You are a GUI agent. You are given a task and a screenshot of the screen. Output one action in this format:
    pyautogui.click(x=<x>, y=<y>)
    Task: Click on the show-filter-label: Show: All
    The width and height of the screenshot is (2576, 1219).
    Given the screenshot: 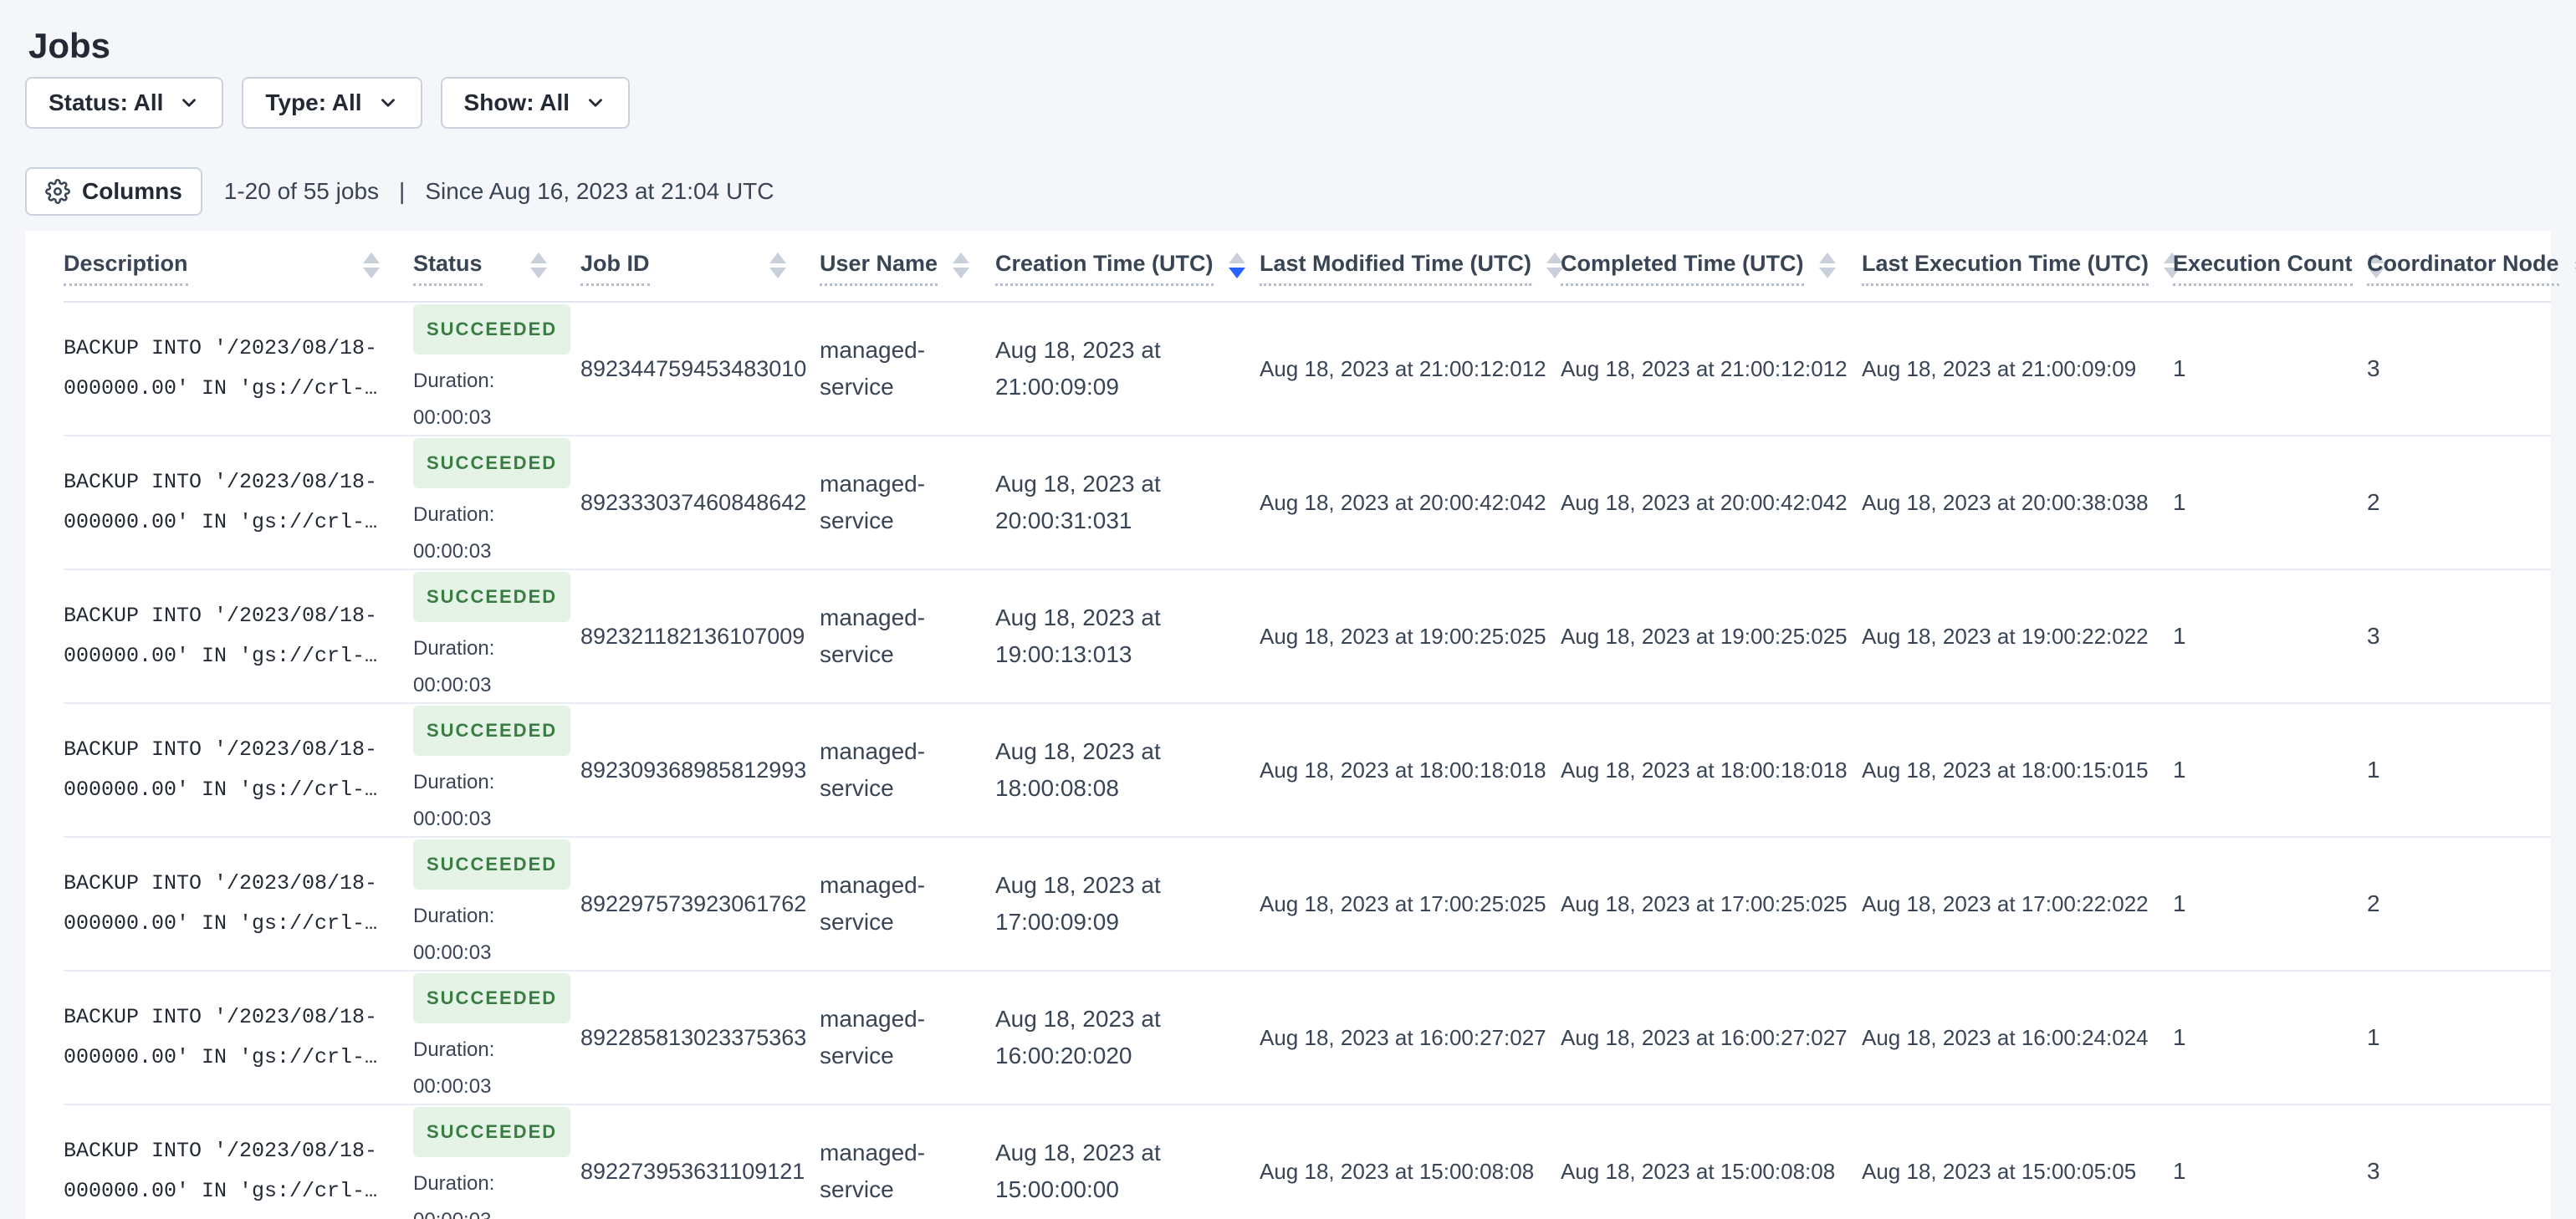 What is the action you would take?
    pyautogui.click(x=516, y=102)
    